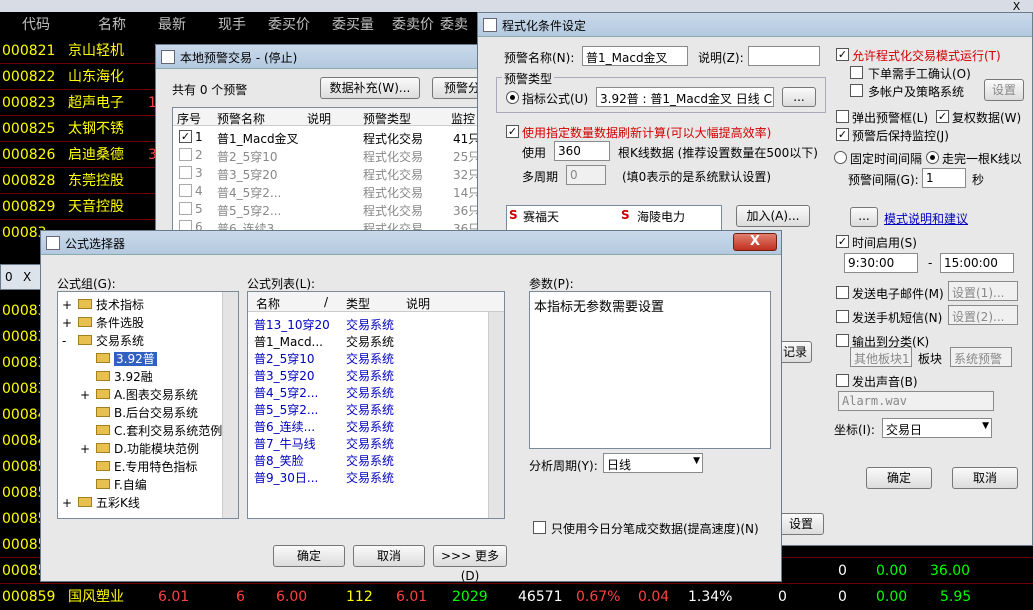  I want to click on use-data-checkbox: ✓, so click(512, 131).